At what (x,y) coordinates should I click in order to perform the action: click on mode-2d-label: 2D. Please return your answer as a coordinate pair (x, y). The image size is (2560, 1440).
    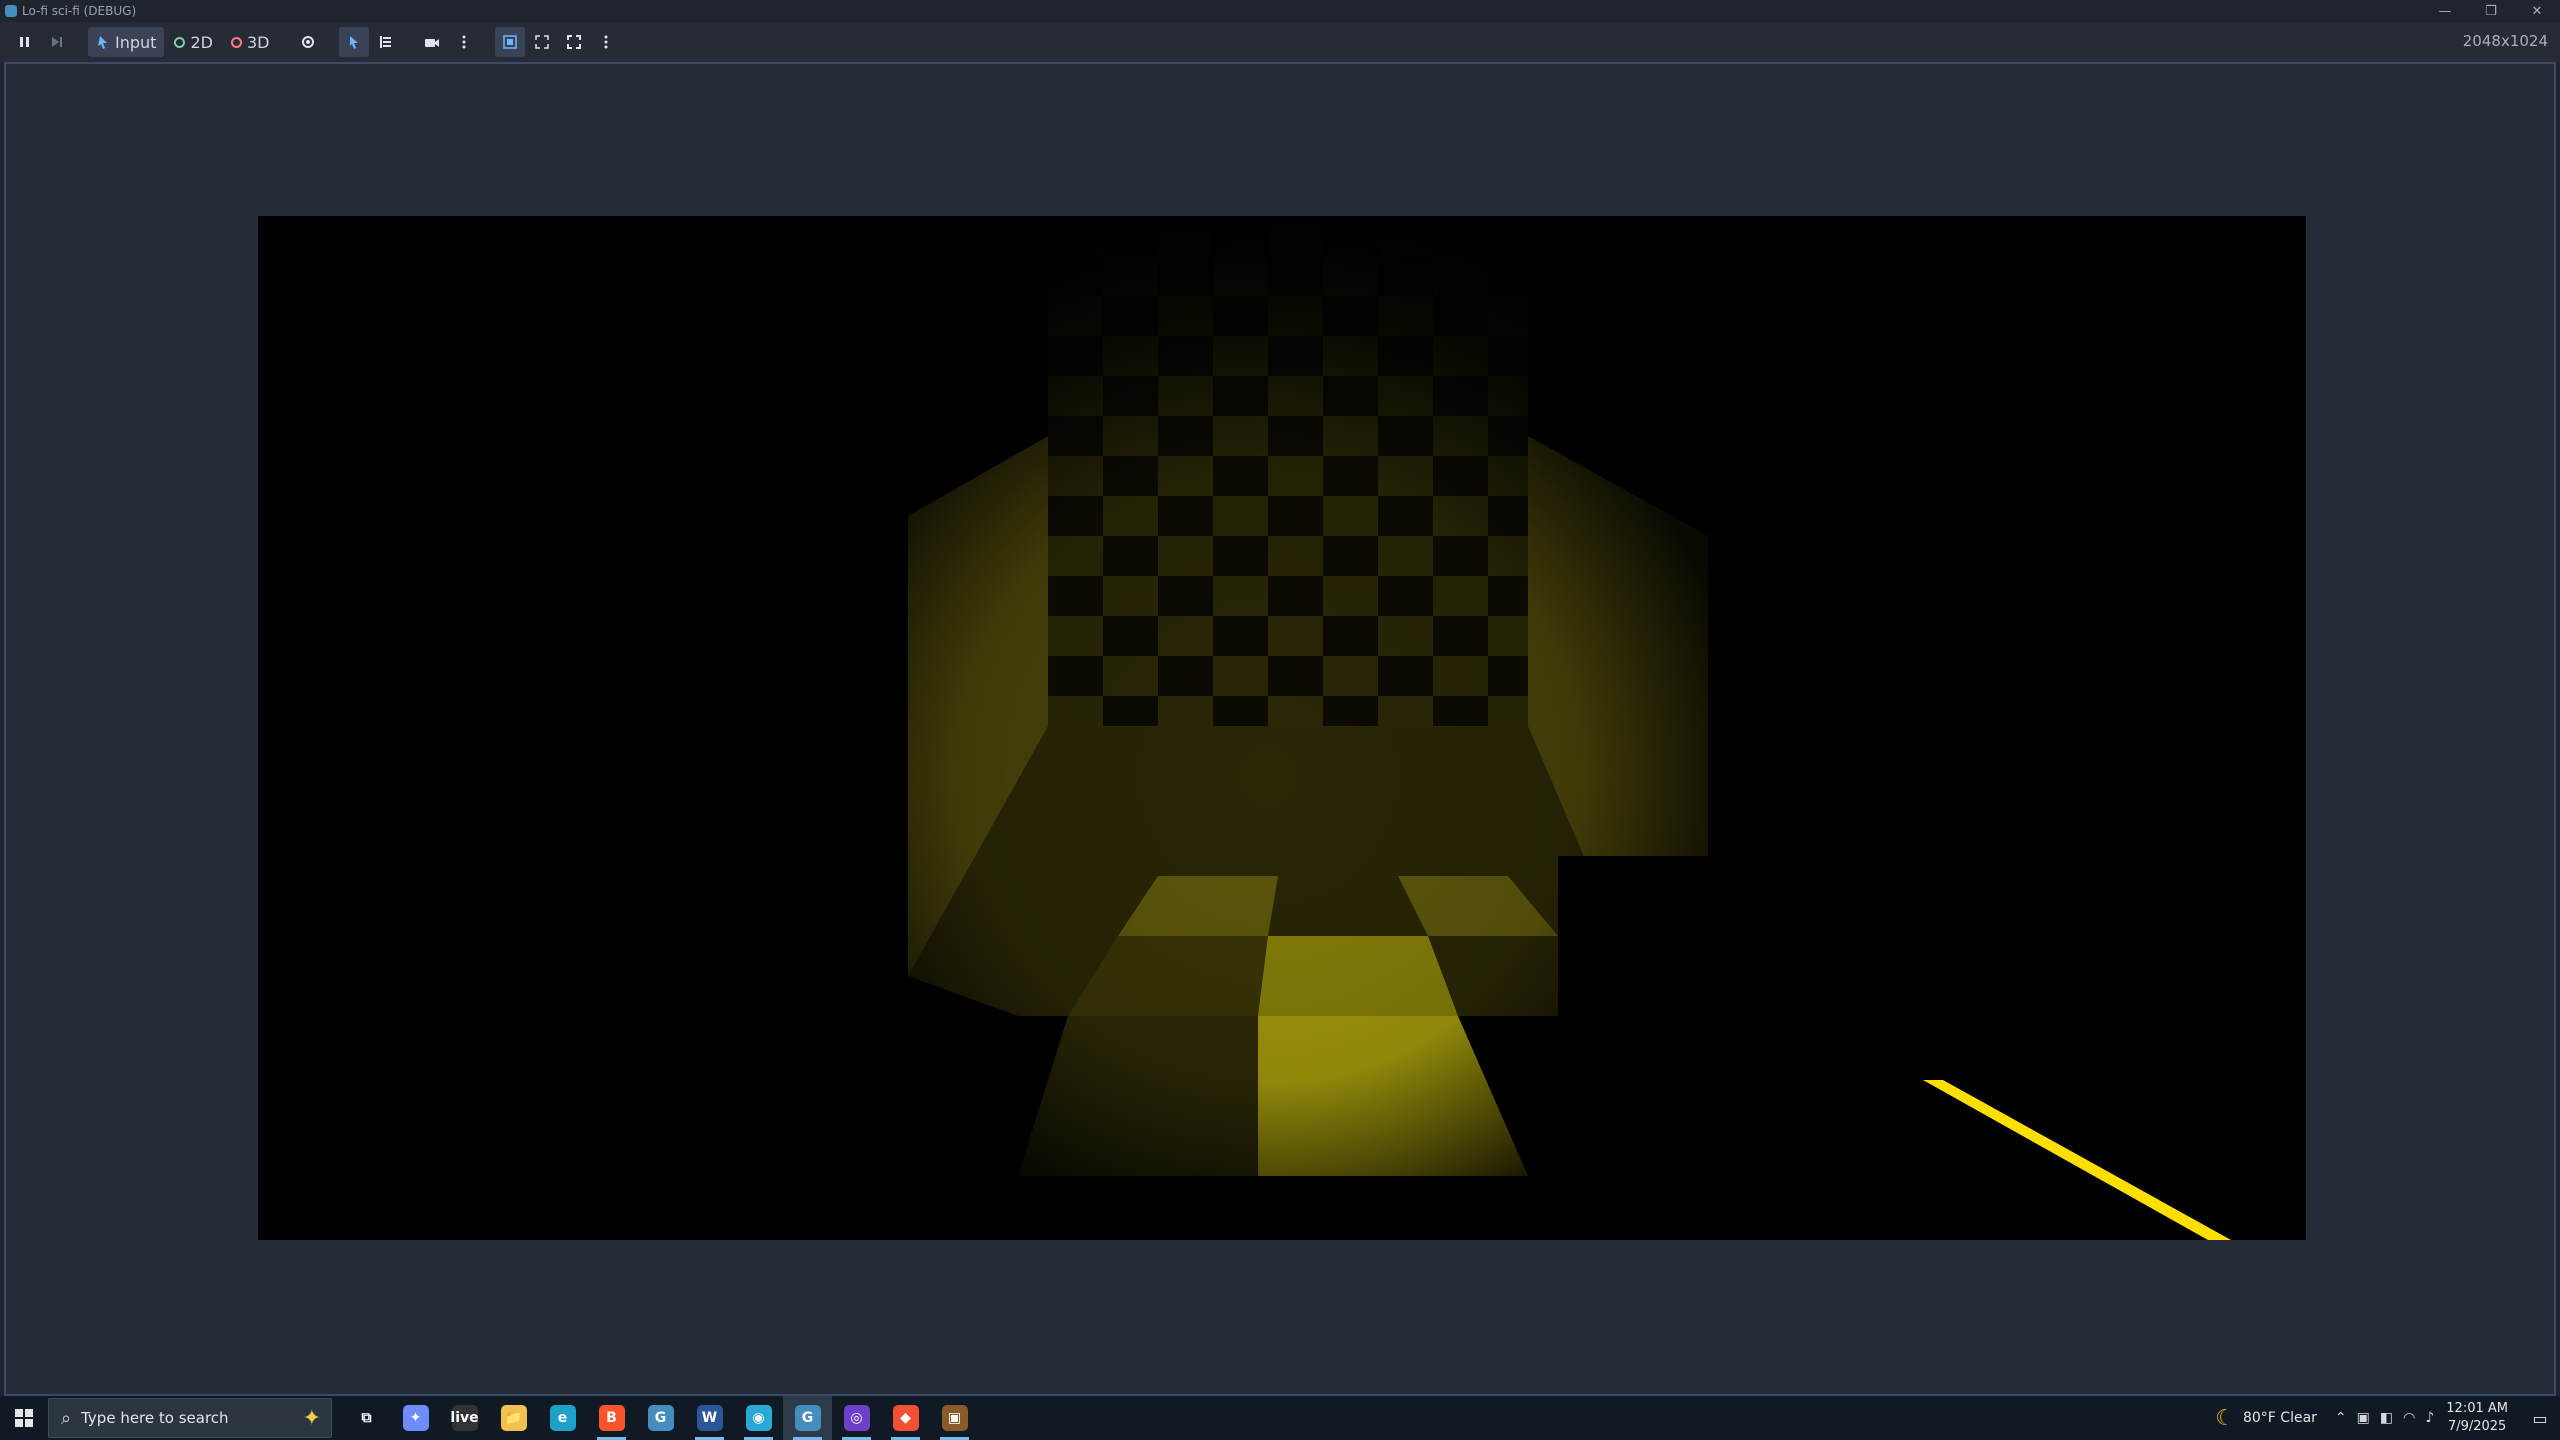
    Looking at the image, I should click on (201, 42).